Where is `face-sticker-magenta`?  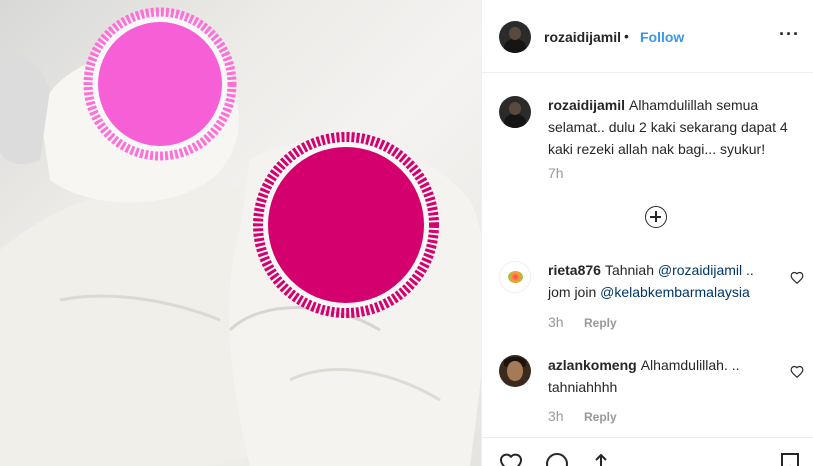 face-sticker-magenta is located at coordinates (346, 225).